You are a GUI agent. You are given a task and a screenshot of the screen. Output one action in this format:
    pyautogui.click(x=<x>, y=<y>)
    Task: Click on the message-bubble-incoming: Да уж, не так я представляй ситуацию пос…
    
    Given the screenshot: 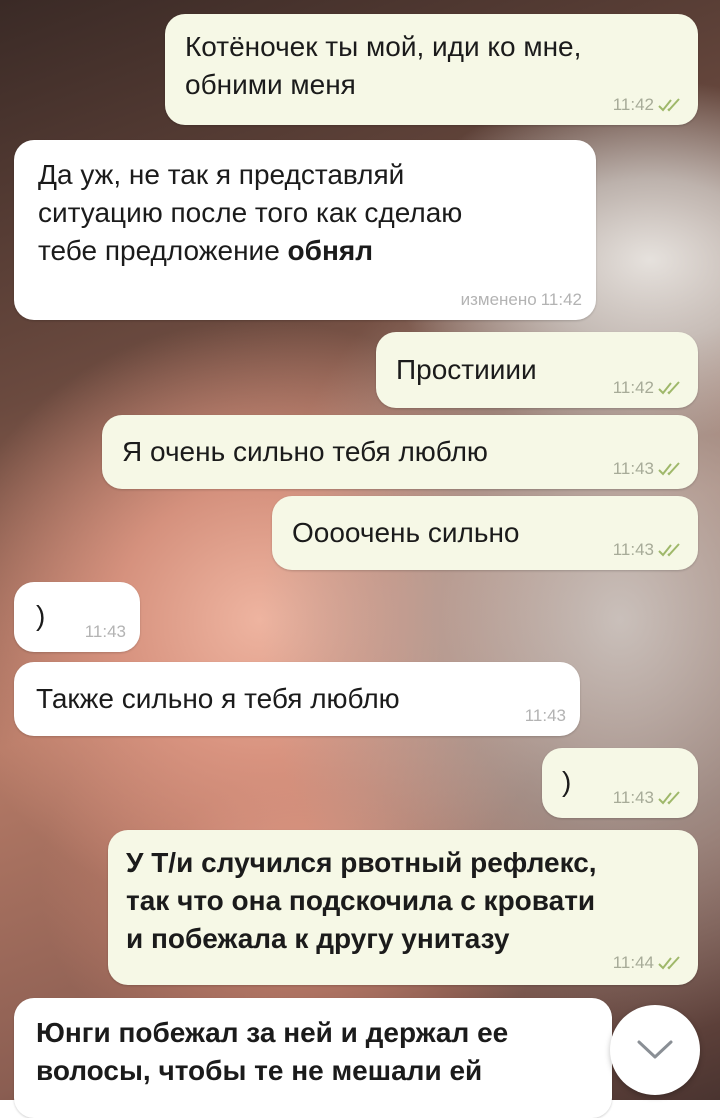 What is the action you would take?
    pyautogui.click(x=305, y=230)
    